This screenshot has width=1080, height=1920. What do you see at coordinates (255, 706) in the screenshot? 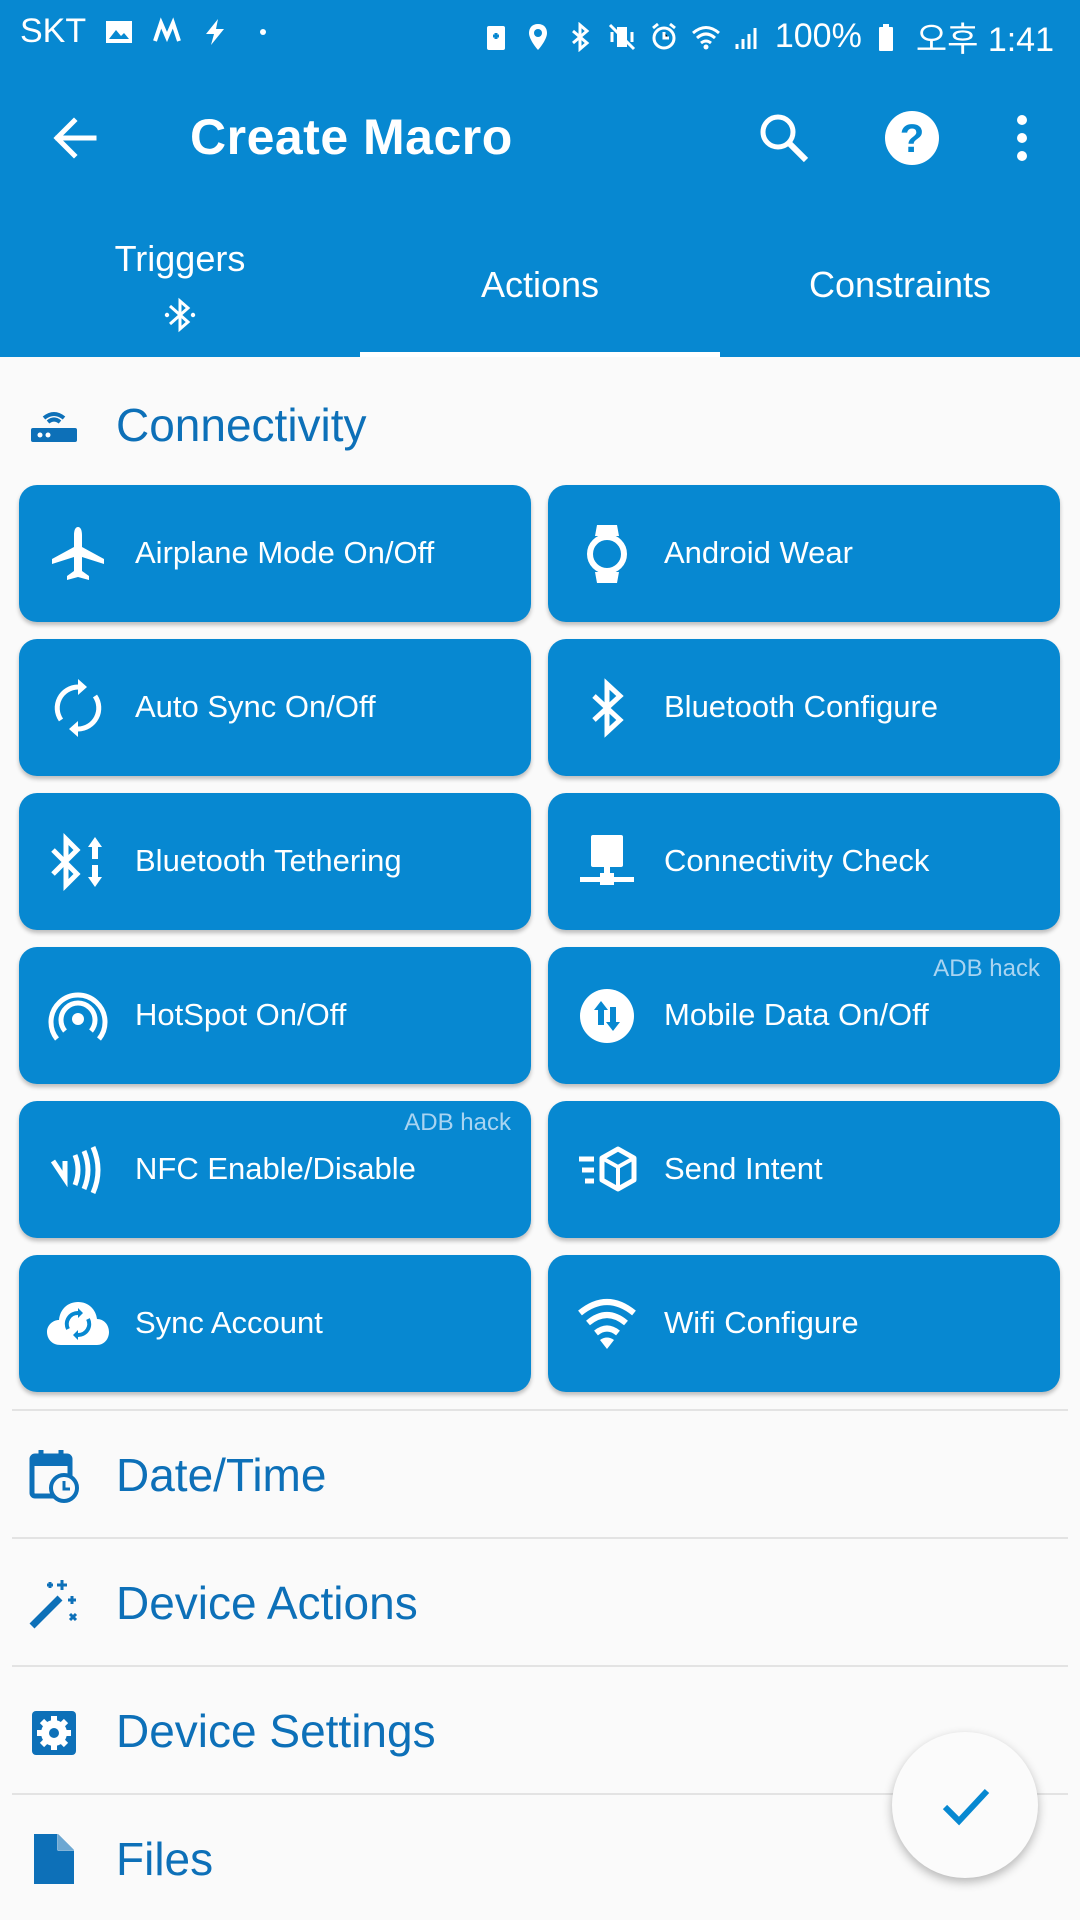
I see `tile-label: Auto Sync On/Off` at bounding box center [255, 706].